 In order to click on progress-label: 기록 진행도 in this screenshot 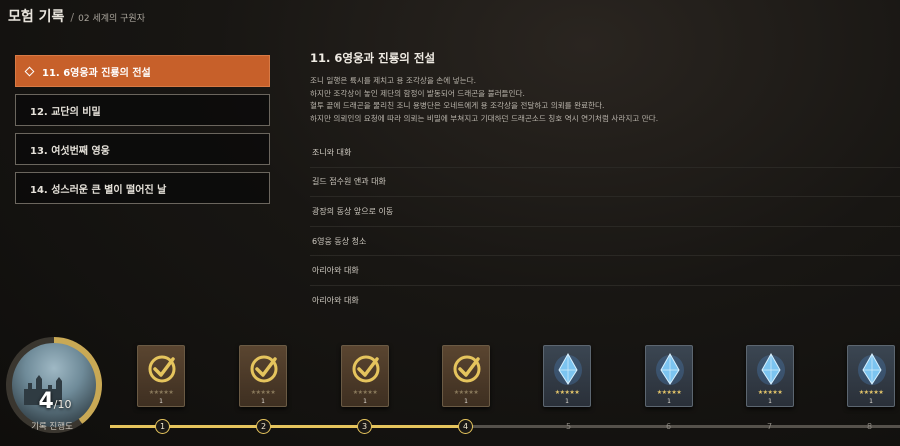, I will do `click(52, 427)`.